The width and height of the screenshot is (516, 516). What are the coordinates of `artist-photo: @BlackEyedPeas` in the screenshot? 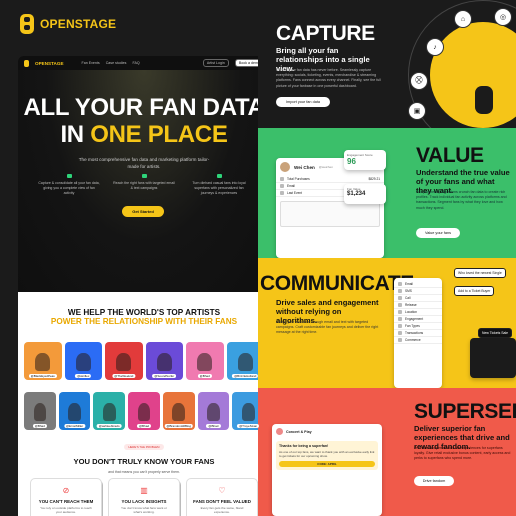 It's located at (43, 361).